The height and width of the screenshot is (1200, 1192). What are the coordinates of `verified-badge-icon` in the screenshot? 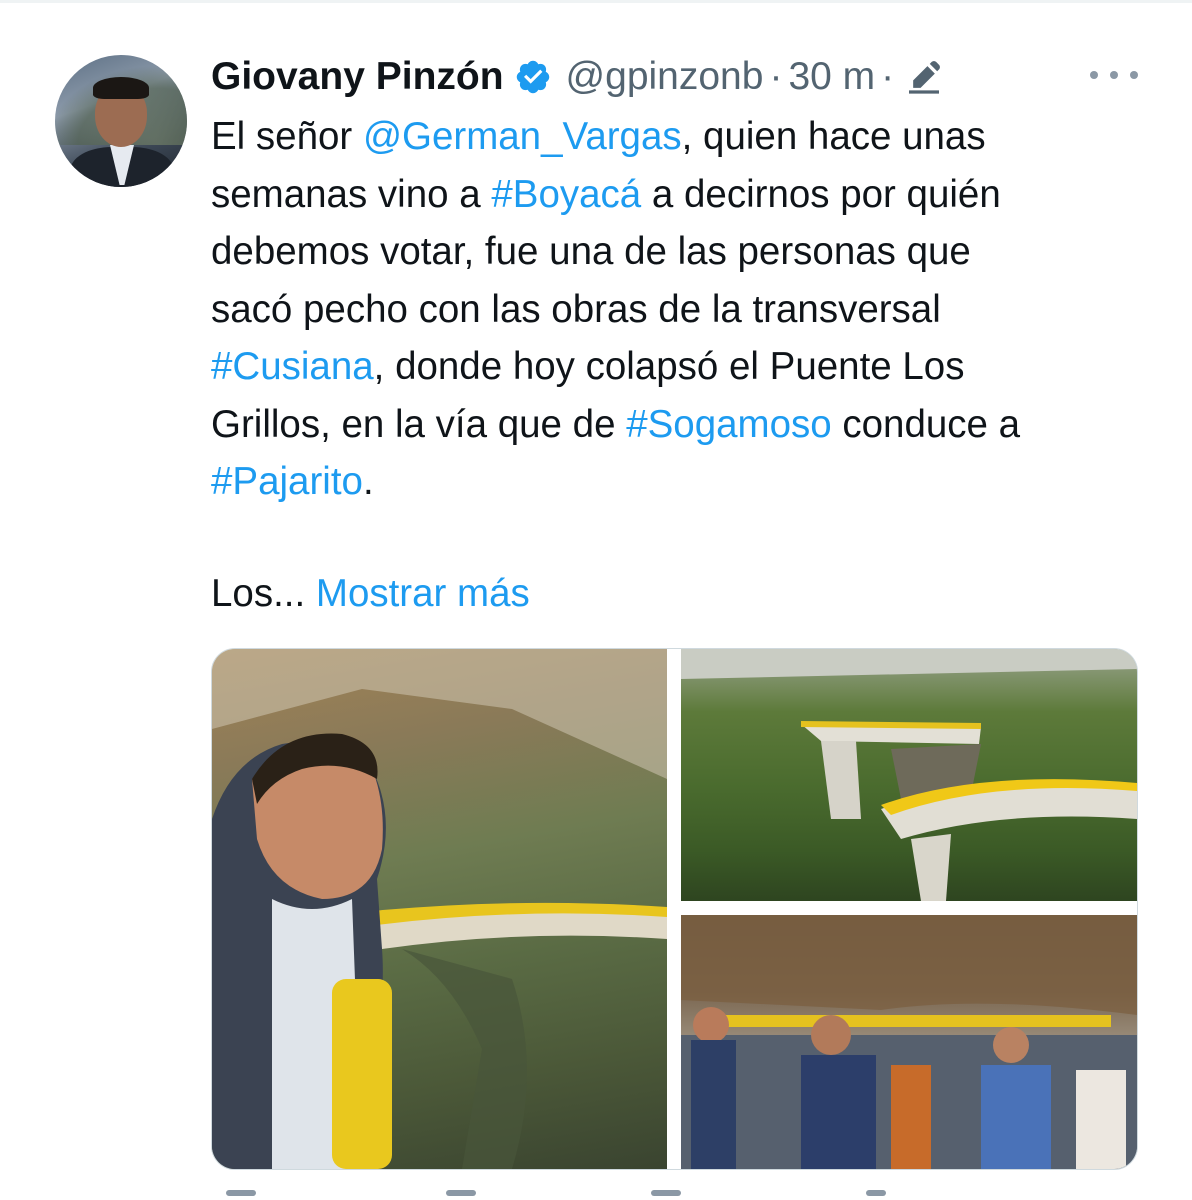 It's located at (533, 77).